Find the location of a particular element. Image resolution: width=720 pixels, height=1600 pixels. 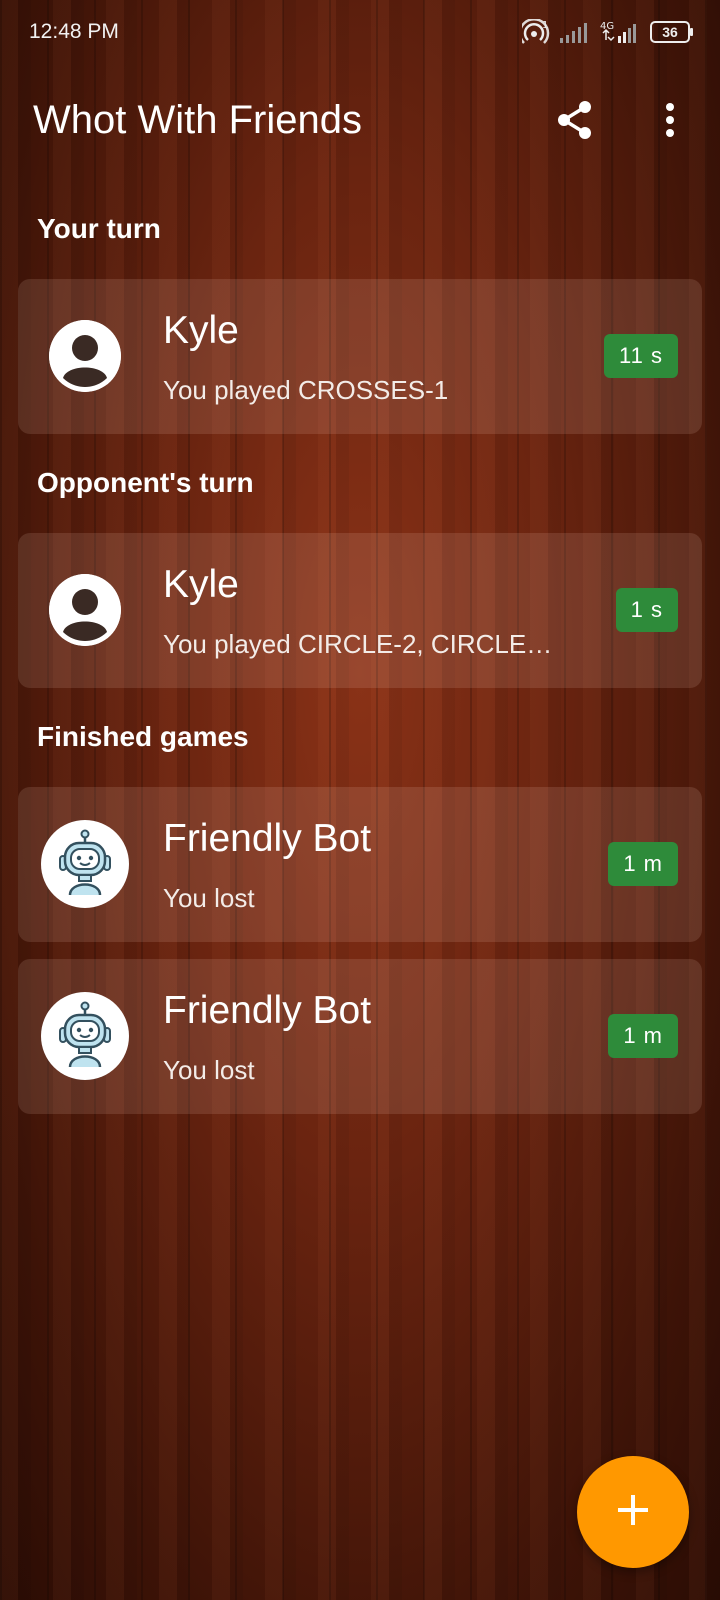

app-bar: Whot With Friends is located at coordinates (360, 120).